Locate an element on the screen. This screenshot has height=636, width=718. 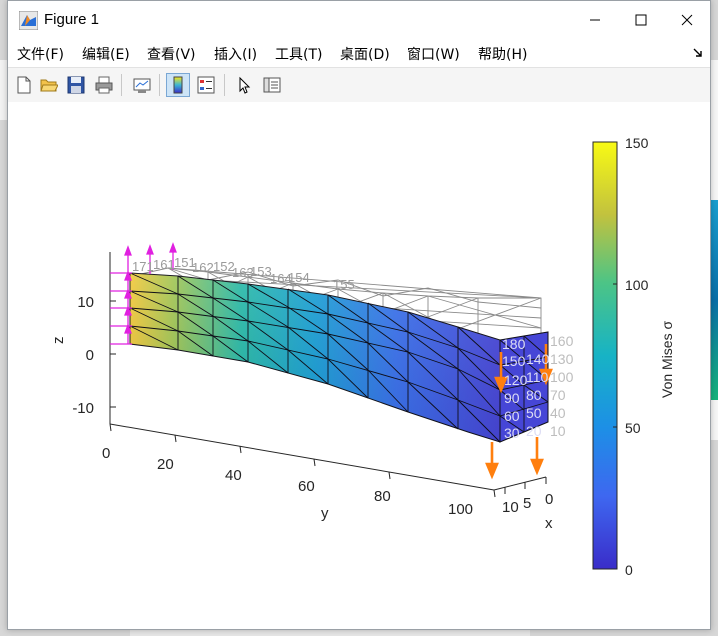
y-tick-label: 0 is located at coordinates (106, 453).